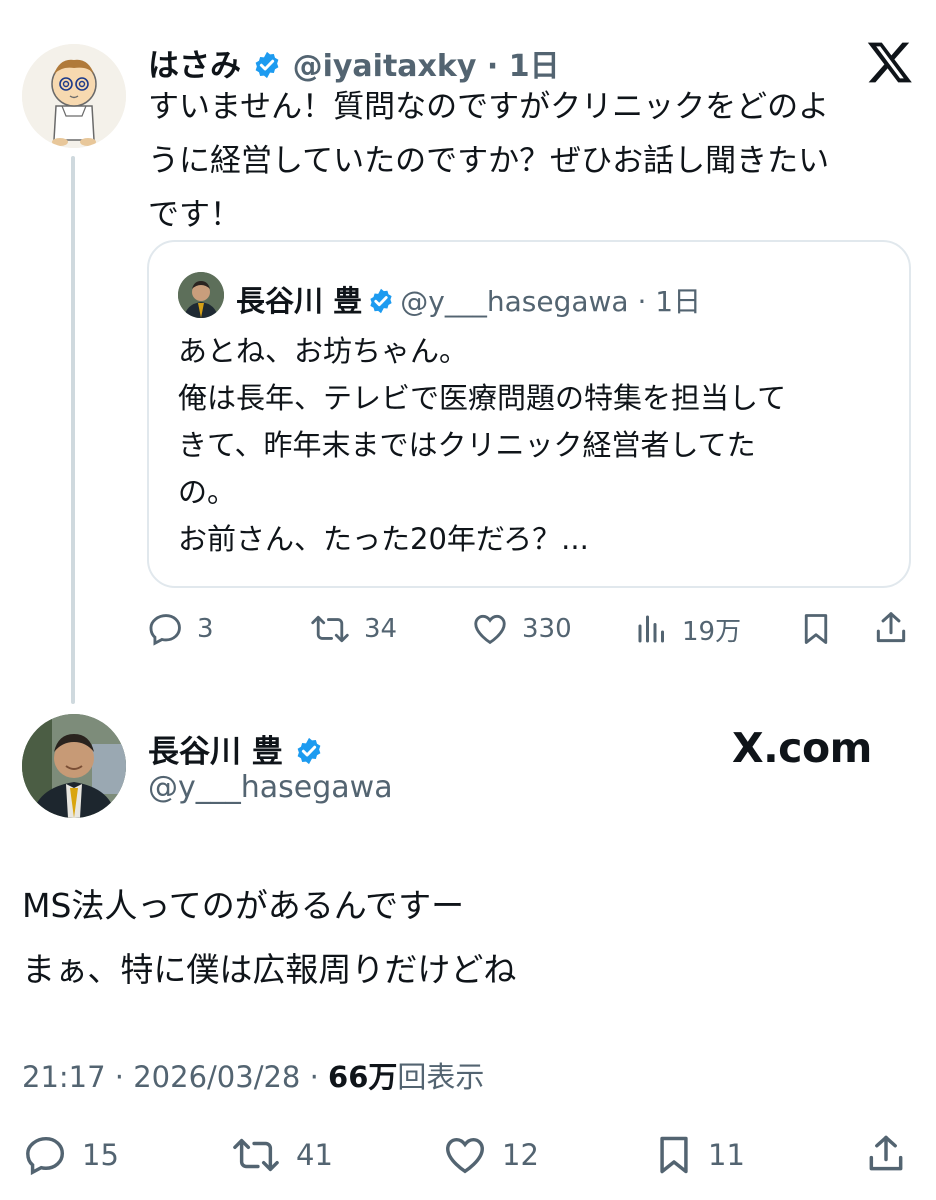 This screenshot has height=1200, width=936. I want to click on main-tweet-text: MS法人ってのがあるんですー まぁ、特に僕は広報周りだけどね, so click(269, 937).